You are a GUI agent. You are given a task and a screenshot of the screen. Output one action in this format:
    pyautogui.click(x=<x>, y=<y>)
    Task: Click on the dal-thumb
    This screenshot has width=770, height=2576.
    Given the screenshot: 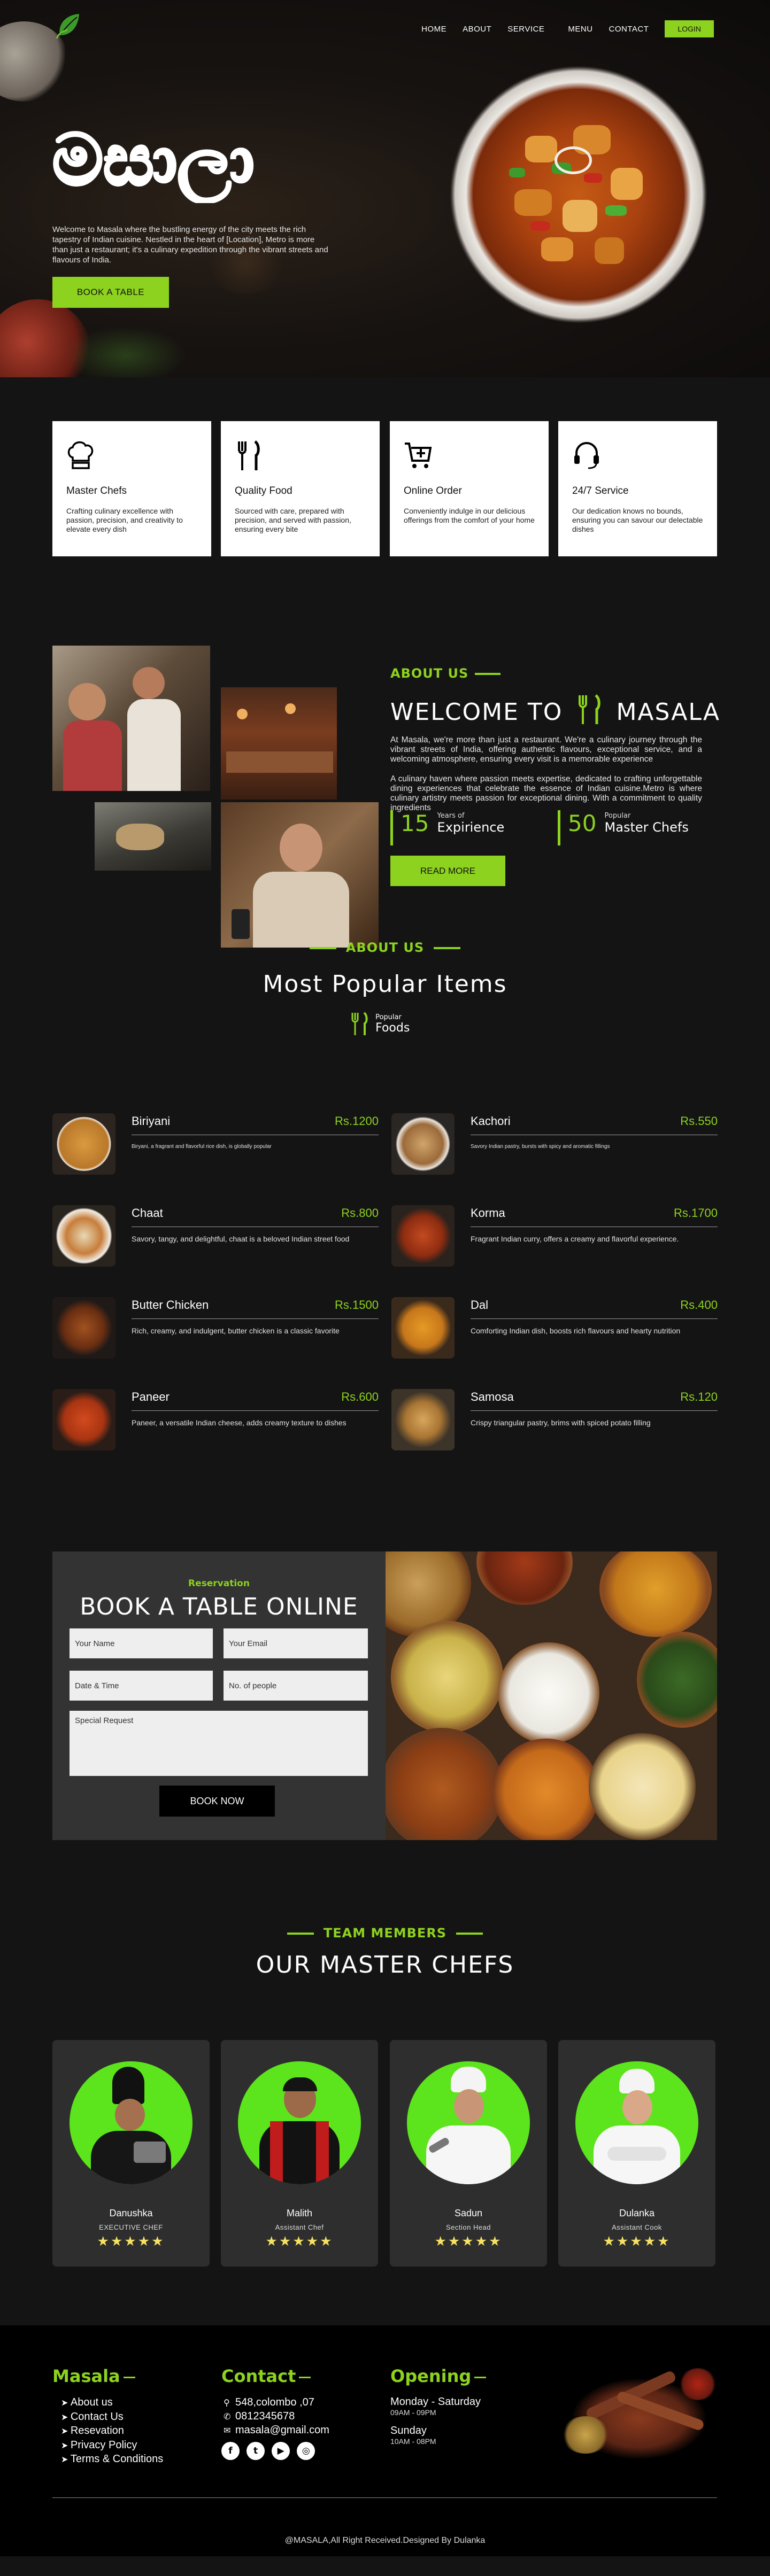 What is the action you would take?
    pyautogui.click(x=423, y=1328)
    